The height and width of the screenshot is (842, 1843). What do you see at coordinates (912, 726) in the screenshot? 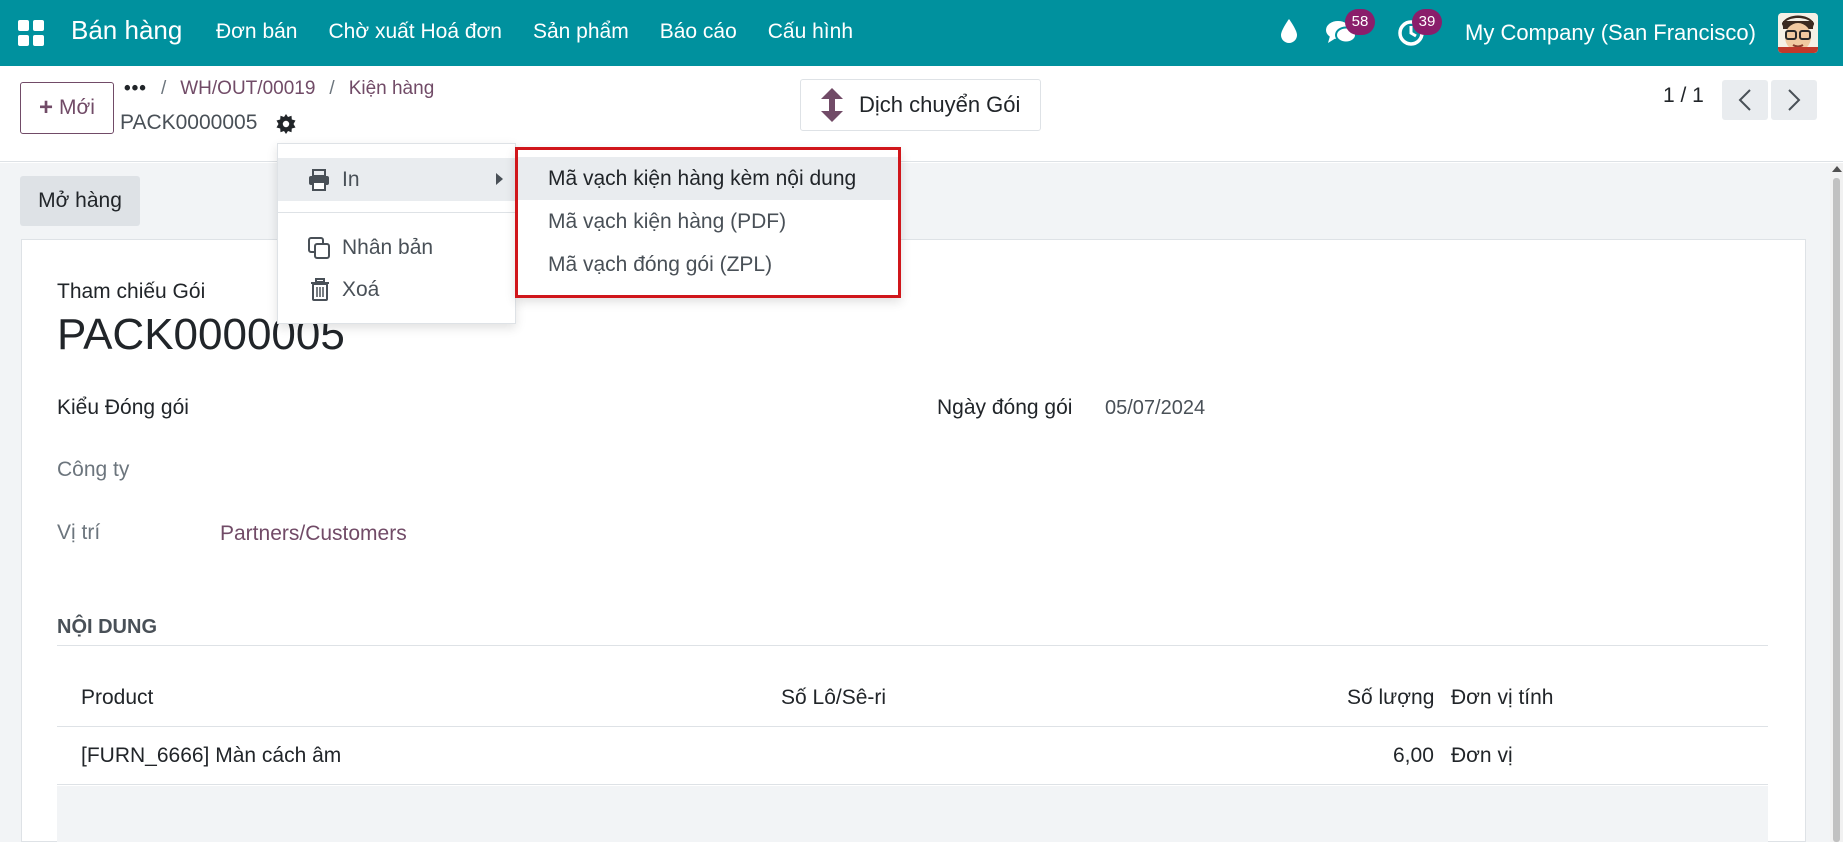
I see `table-header-divider` at bounding box center [912, 726].